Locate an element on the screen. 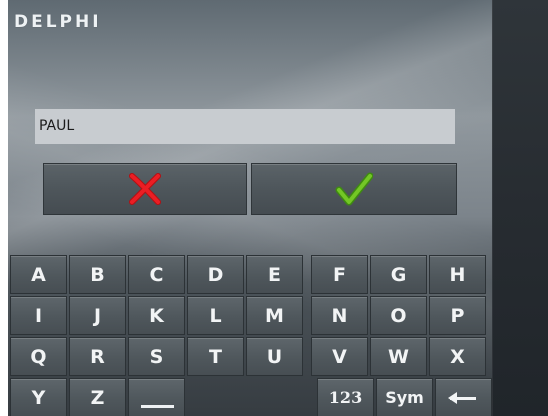  backspace-key is located at coordinates (463, 397).